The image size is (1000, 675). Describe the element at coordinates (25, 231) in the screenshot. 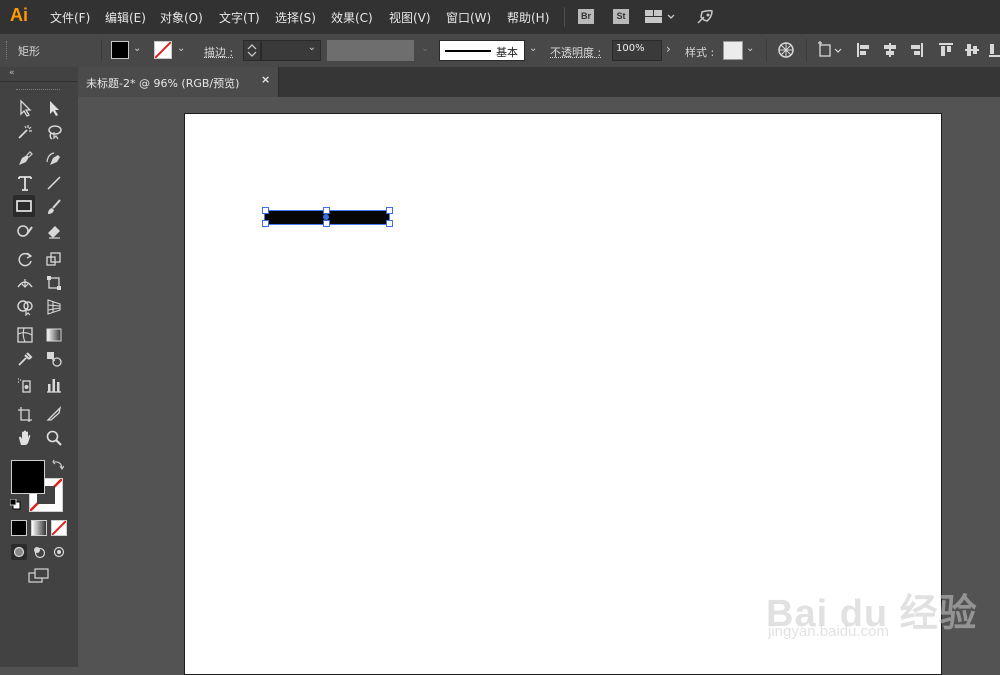

I see `shaper-tool` at that location.